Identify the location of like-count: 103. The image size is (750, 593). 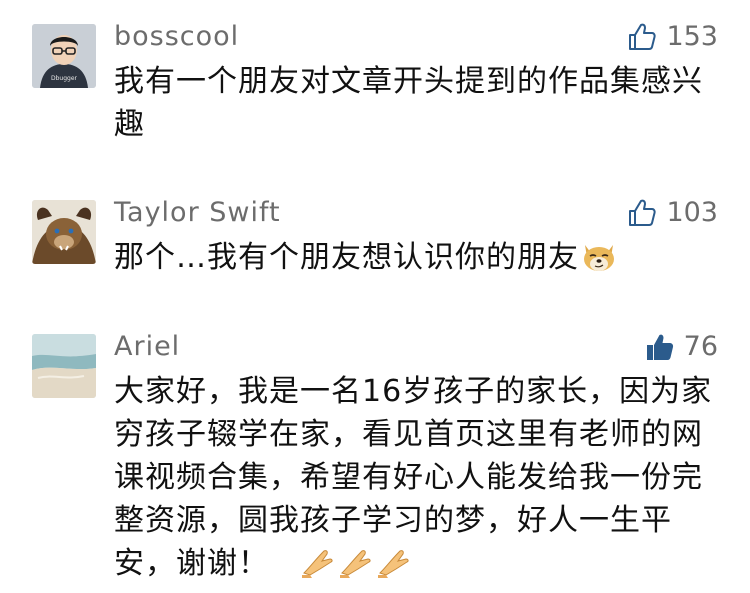
(692, 212).